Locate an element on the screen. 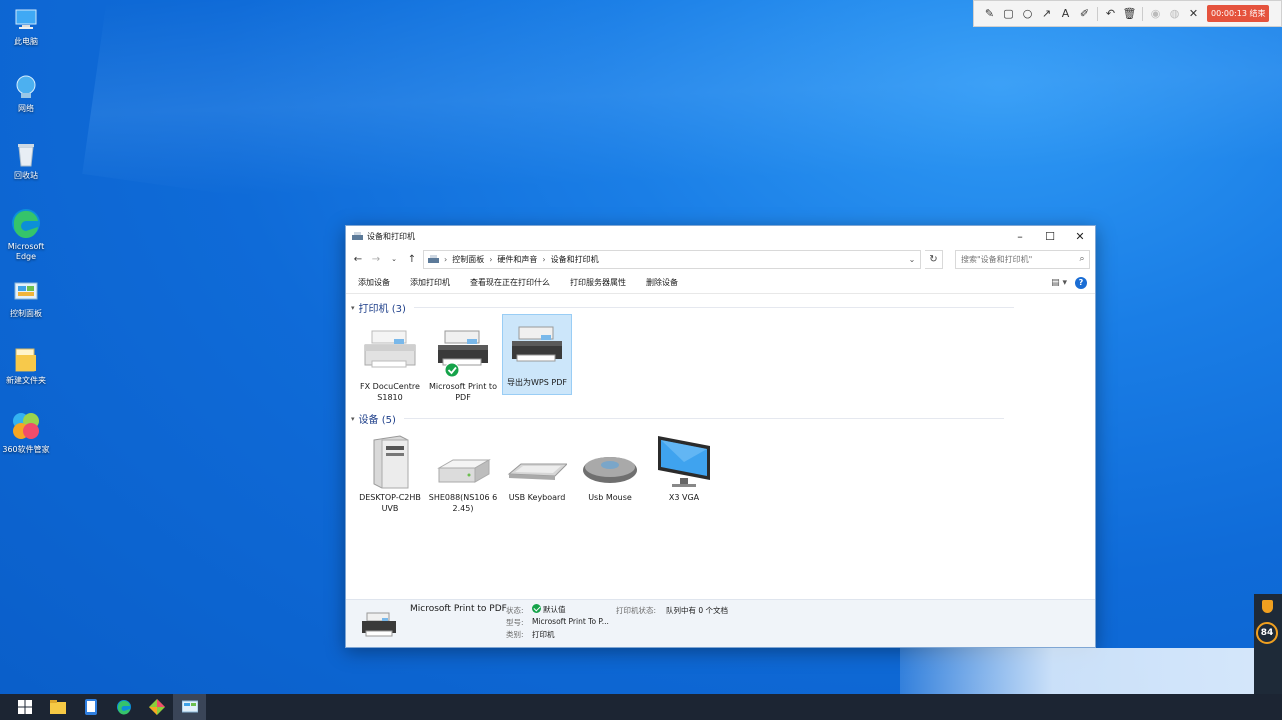  device-item: Usb Mouse is located at coordinates (610, 472).